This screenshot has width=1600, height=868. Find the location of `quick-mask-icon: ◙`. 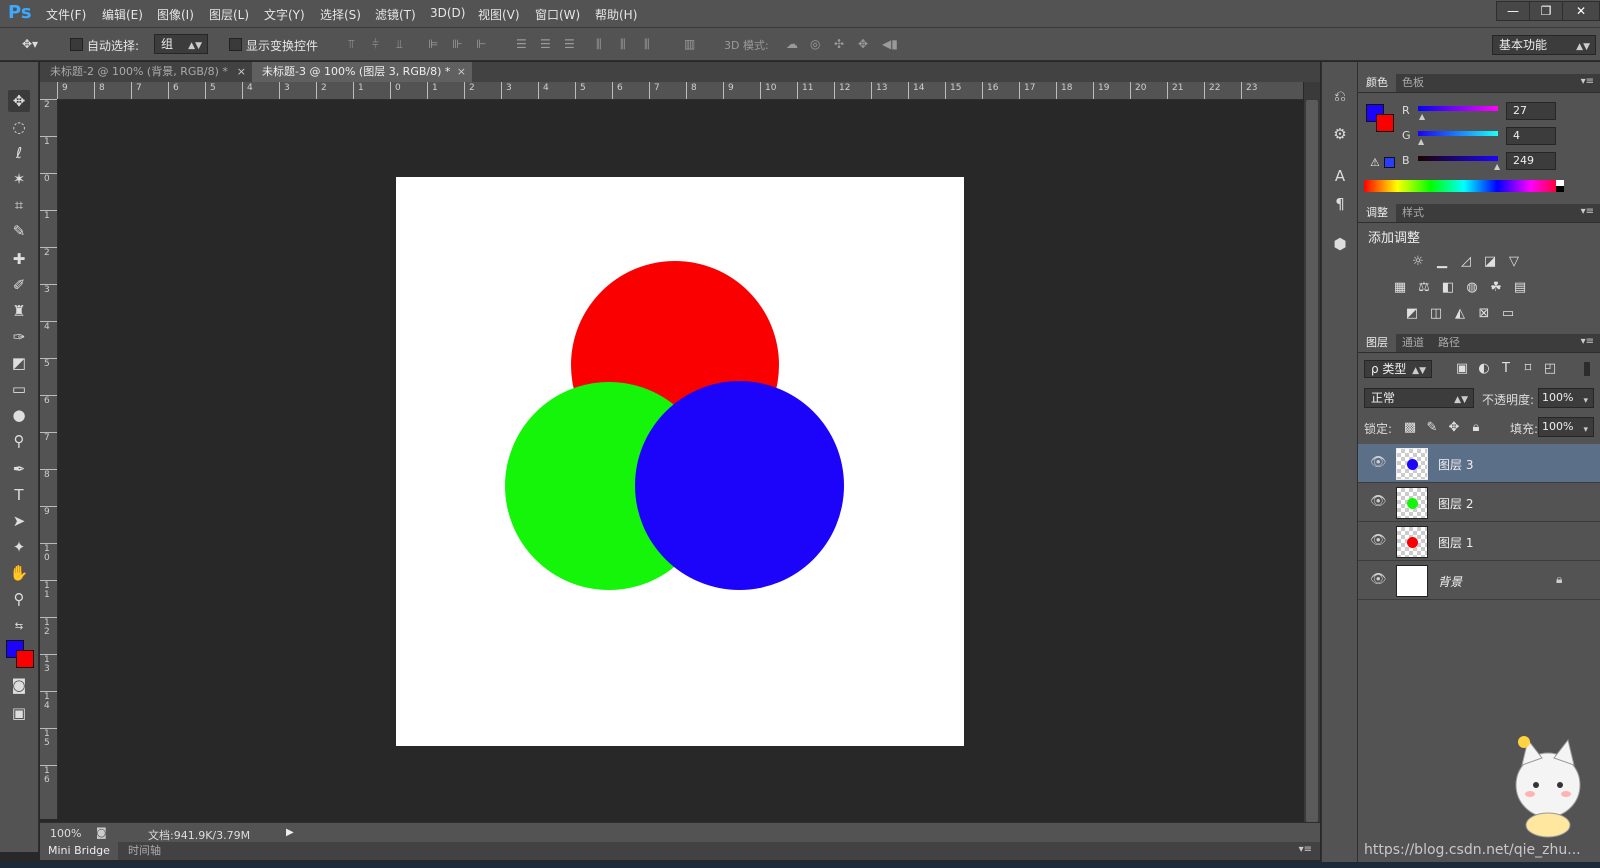

quick-mask-icon: ◙ is located at coordinates (19, 685).